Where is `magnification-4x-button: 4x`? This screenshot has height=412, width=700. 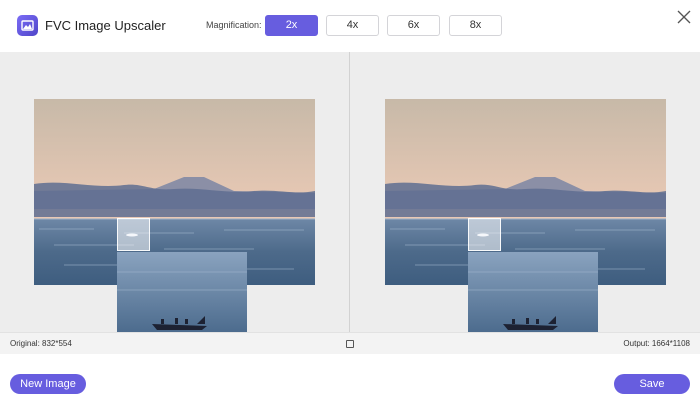
magnification-4x-button: 4x is located at coordinates (352, 25).